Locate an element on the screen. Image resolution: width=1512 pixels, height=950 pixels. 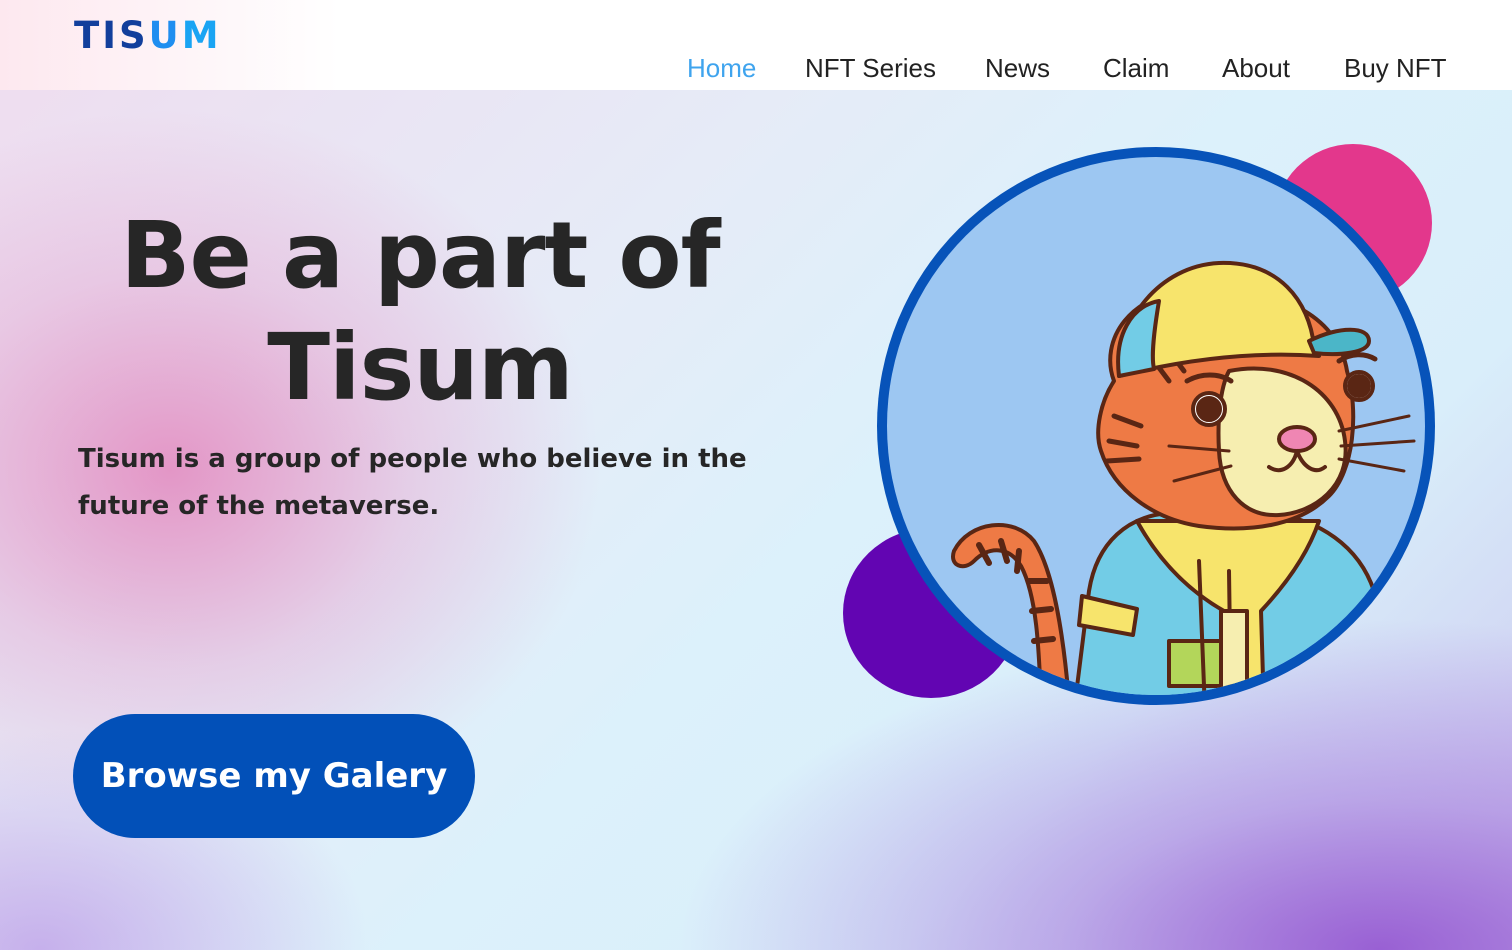
logo-text-part2: U is located at coordinates (165, 35).